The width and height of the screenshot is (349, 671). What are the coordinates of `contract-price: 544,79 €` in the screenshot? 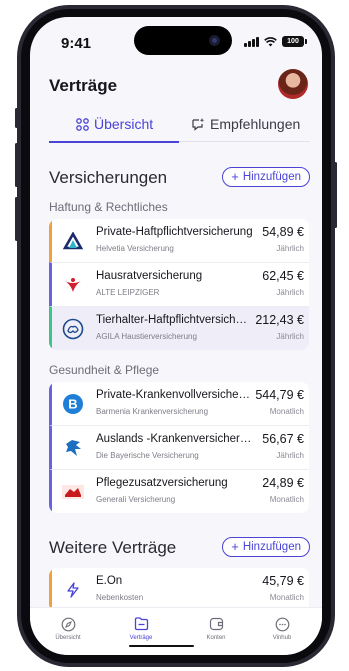 It's located at (279, 395).